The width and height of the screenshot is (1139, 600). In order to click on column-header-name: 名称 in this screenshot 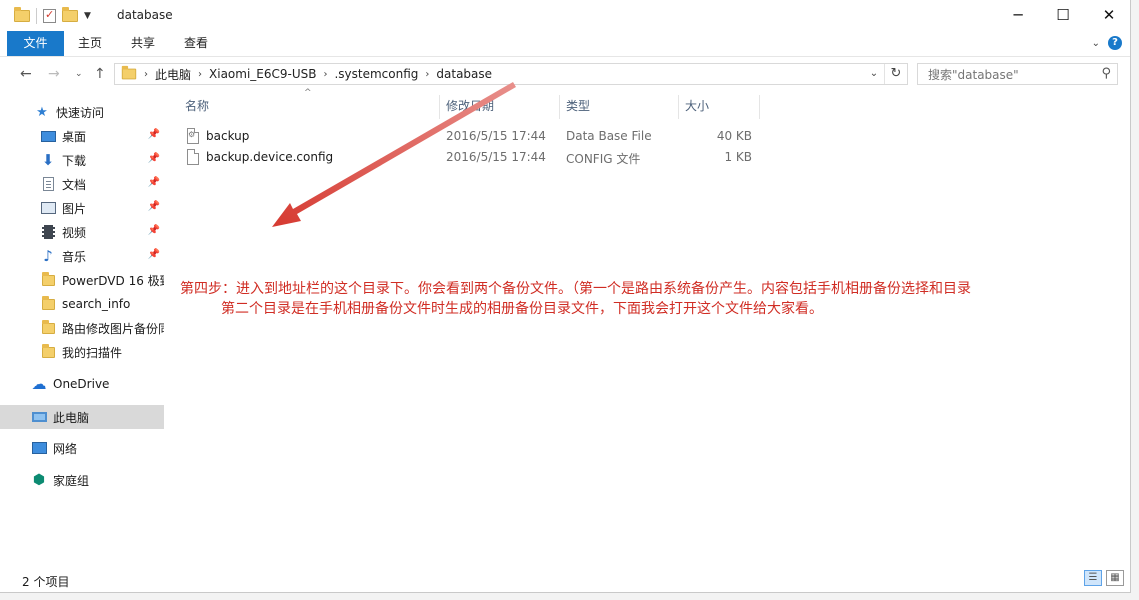, I will do `click(197, 107)`.